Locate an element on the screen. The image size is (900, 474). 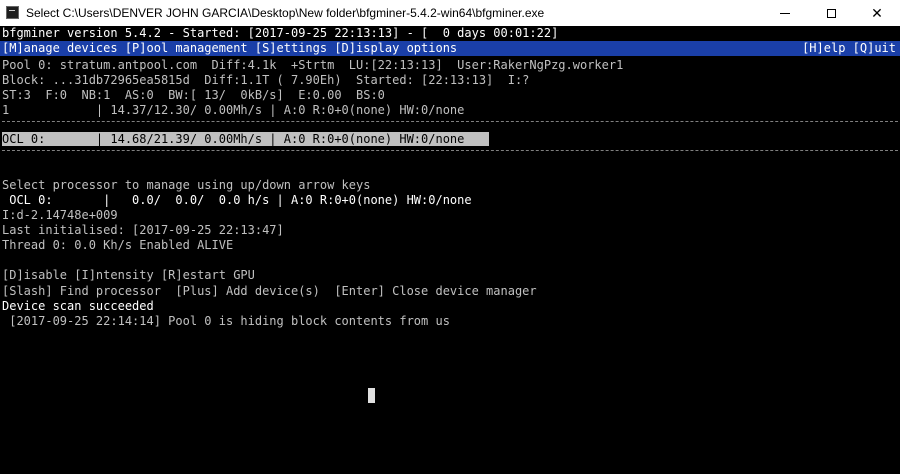
close-icon: ✕ is located at coordinates (877, 12).